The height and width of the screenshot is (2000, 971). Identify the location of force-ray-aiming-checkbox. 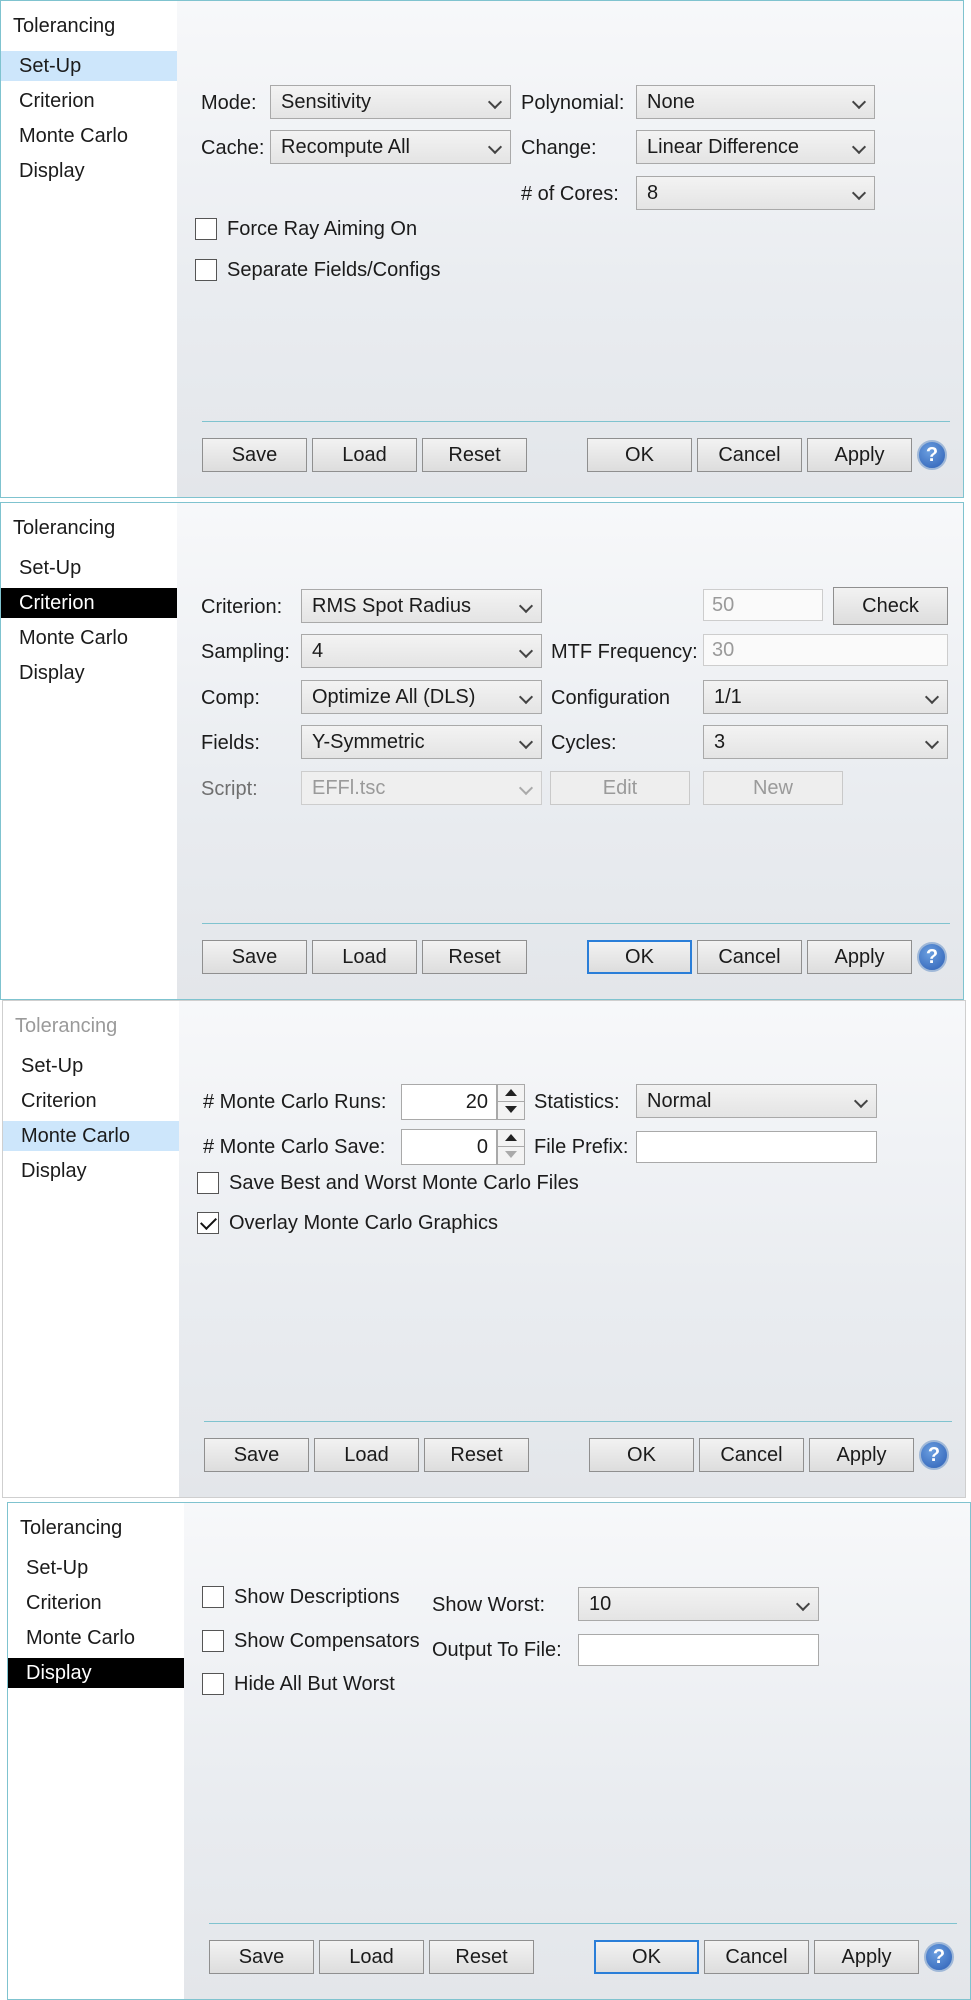
(206, 229).